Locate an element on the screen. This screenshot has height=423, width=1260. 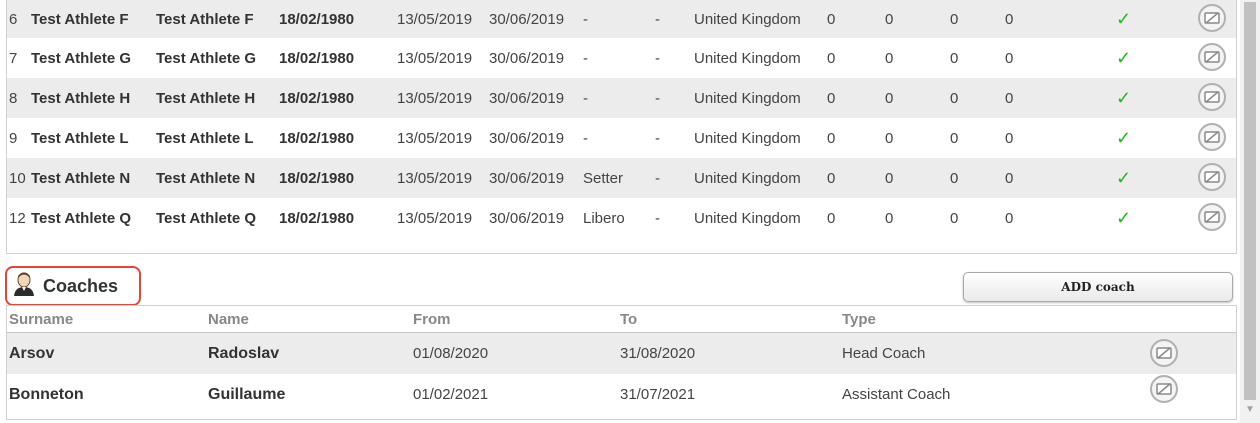
coaches-table-header: Surname Name From To Type is located at coordinates (621, 319).